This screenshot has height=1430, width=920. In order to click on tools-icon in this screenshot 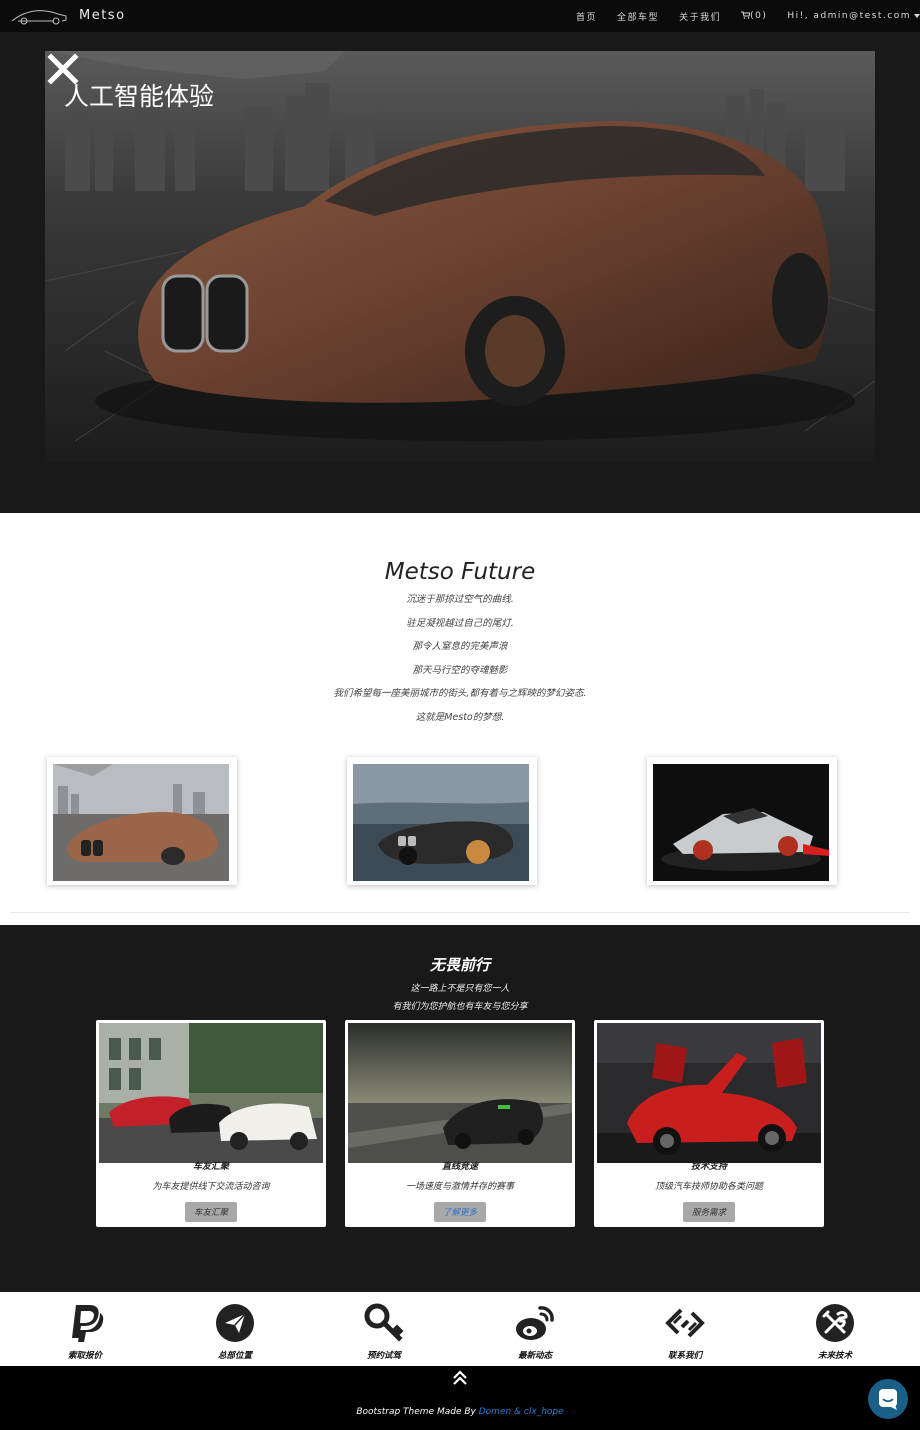, I will do `click(835, 1323)`.